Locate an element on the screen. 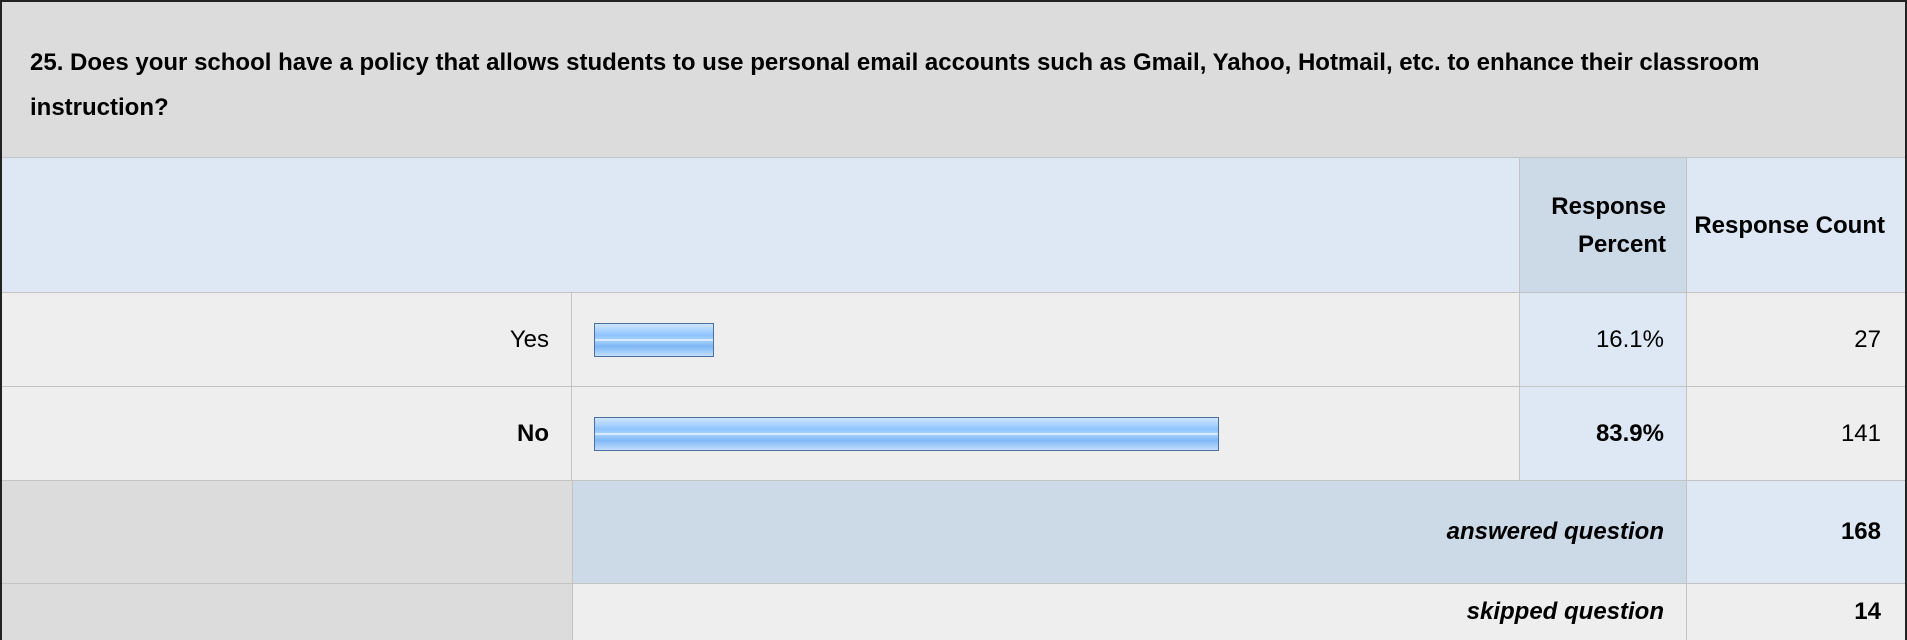 The image size is (1907, 640). answered-question-label: answered question is located at coordinates (1129, 532).